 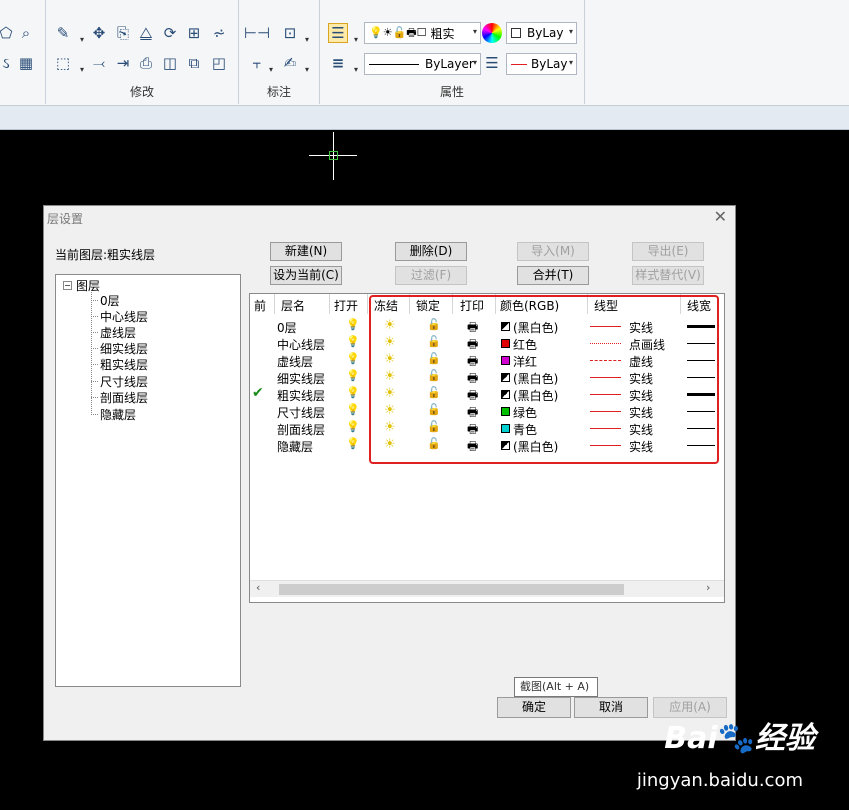 What do you see at coordinates (146, 33) in the screenshot?
I see `mirror-icon: ⧋` at bounding box center [146, 33].